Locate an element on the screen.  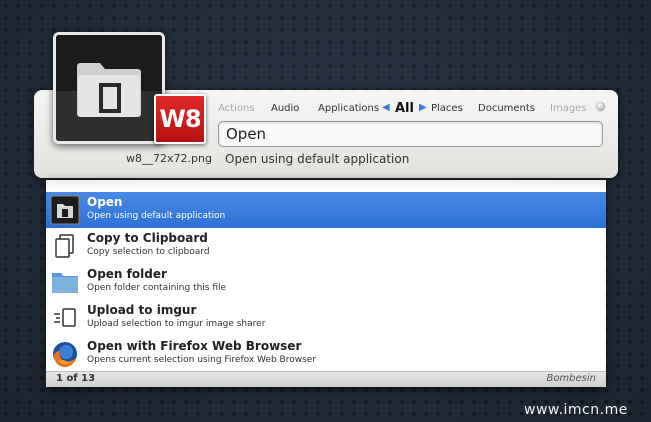
result-counter: 1 of 13 is located at coordinates (76, 378).